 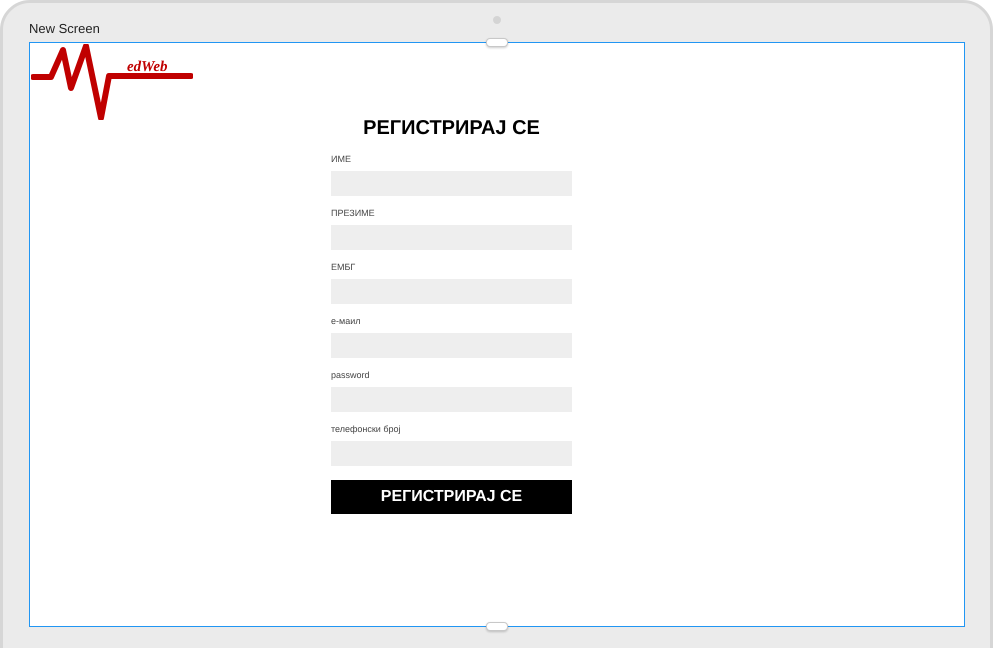 What do you see at coordinates (112, 82) in the screenshot?
I see `logo: edWeb` at bounding box center [112, 82].